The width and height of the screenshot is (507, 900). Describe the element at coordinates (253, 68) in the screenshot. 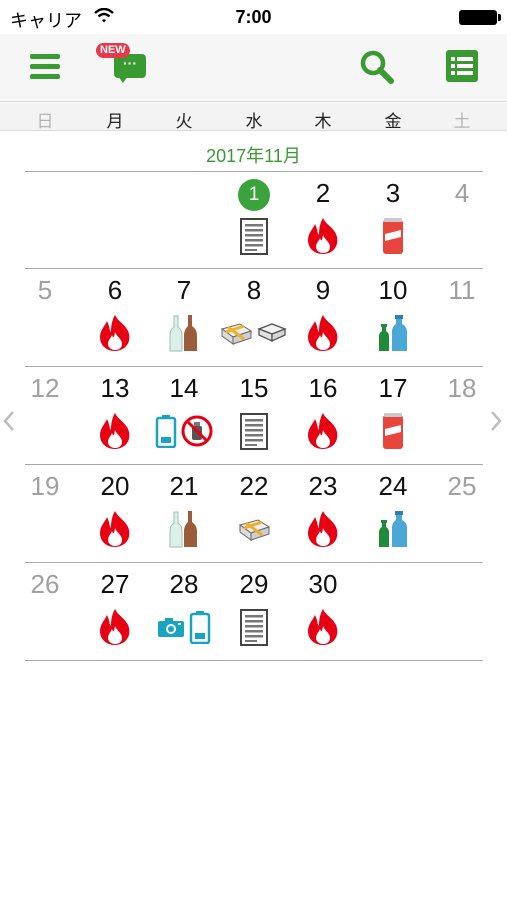

I see `toolbar: NEW ···` at that location.